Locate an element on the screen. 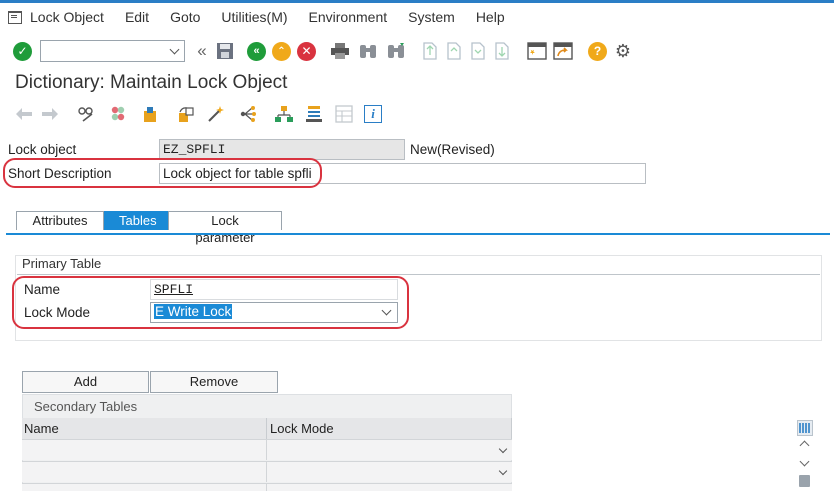 The image size is (834, 491). tab-strip: Attributes Tables Lock parameter is located at coordinates (149, 228).